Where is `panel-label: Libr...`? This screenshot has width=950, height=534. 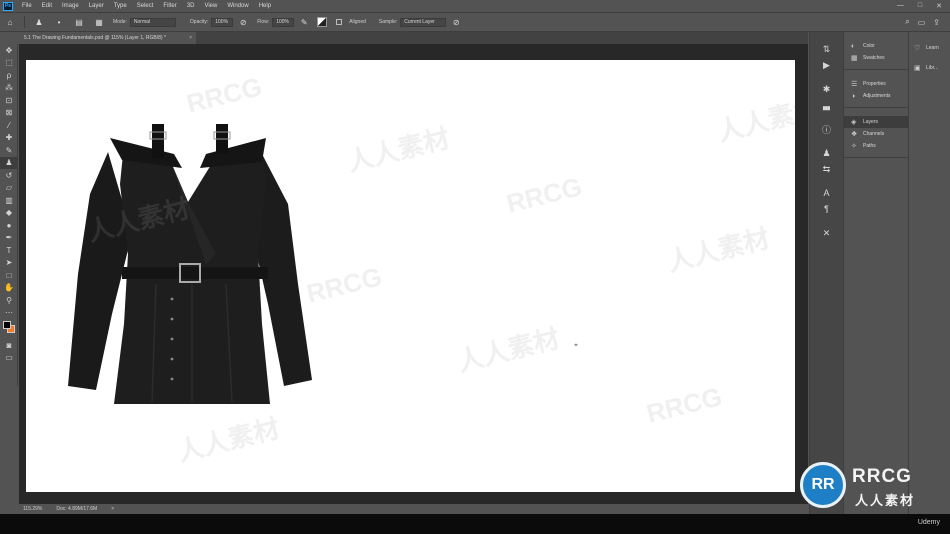
panel-label: Libr... is located at coordinates (932, 68).